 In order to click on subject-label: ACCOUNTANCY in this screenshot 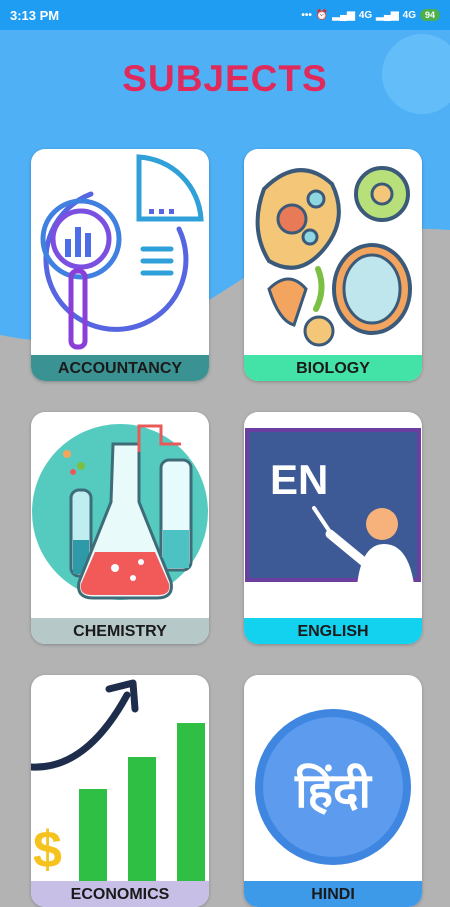, I will do `click(120, 368)`.